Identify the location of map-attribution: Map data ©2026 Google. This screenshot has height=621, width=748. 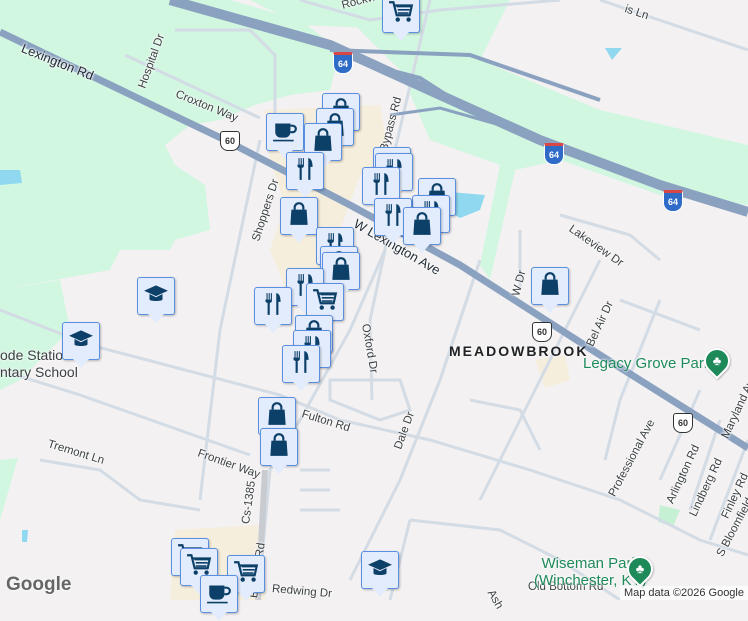
(683, 593).